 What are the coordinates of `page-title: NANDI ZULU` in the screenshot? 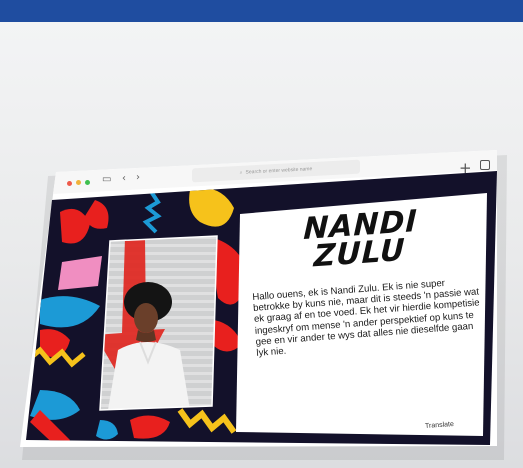 It's located at (360, 239).